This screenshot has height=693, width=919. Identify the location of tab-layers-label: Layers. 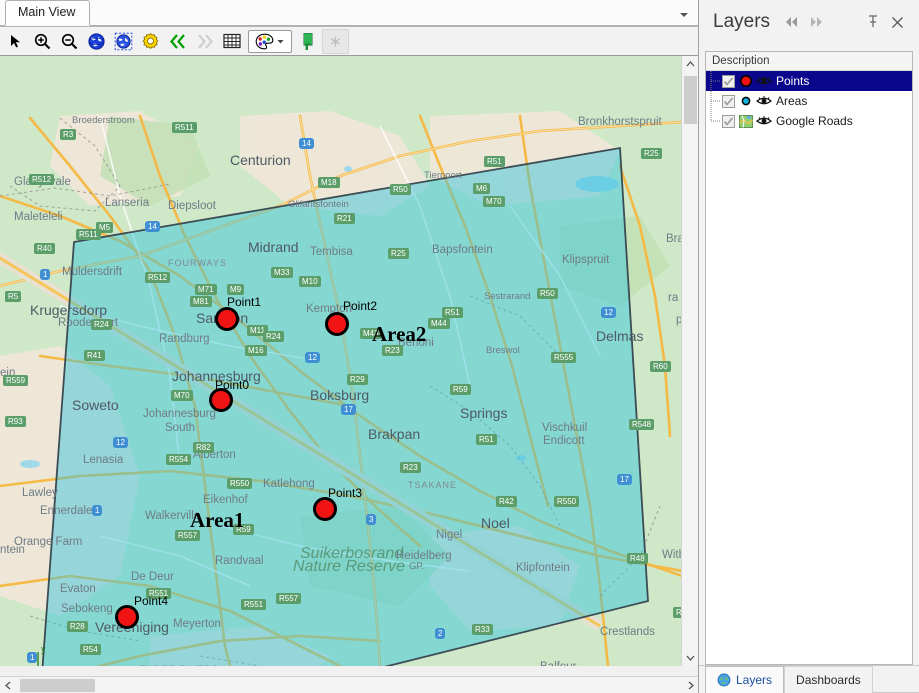
(754, 680).